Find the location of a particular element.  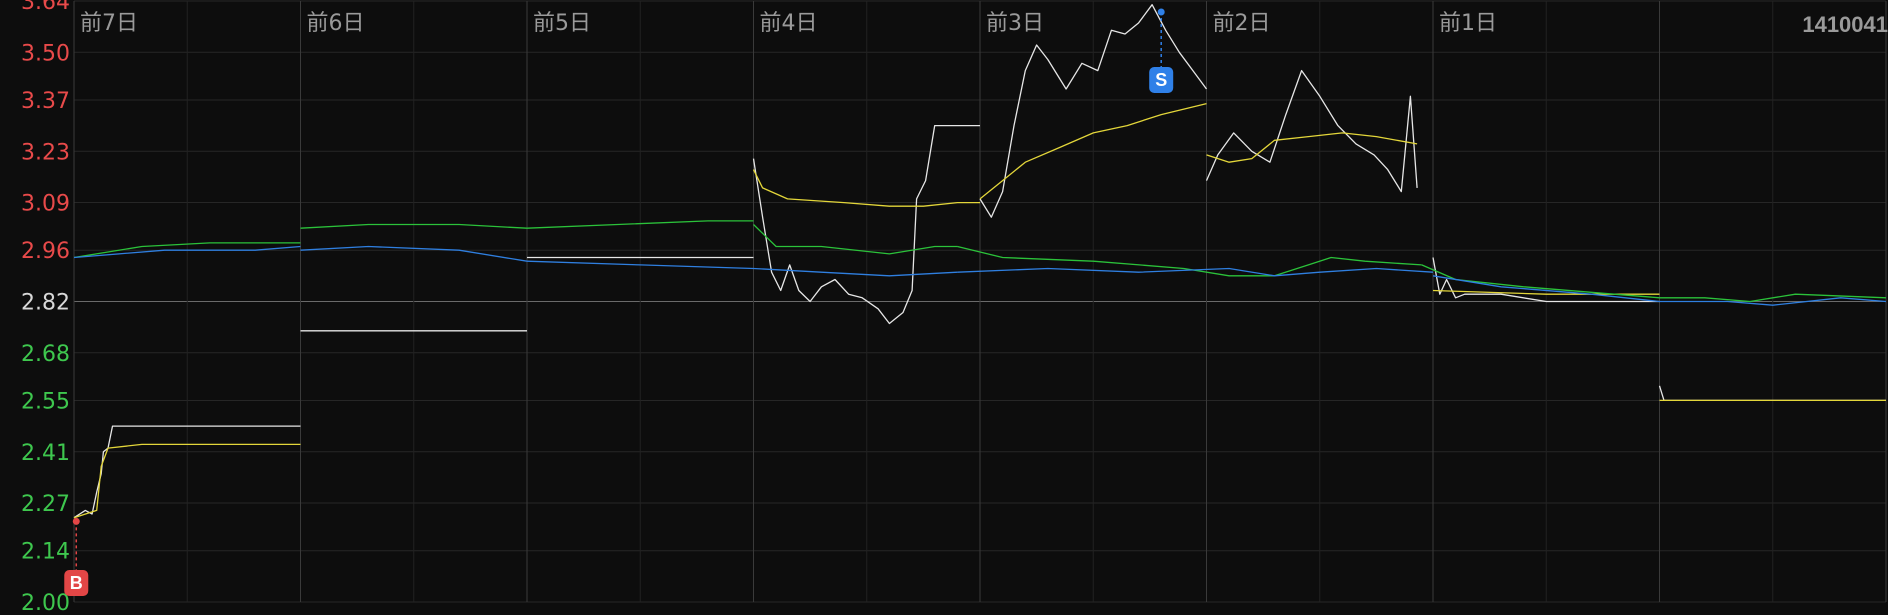

y-tick-label: 2.27 is located at coordinates (45, 504).